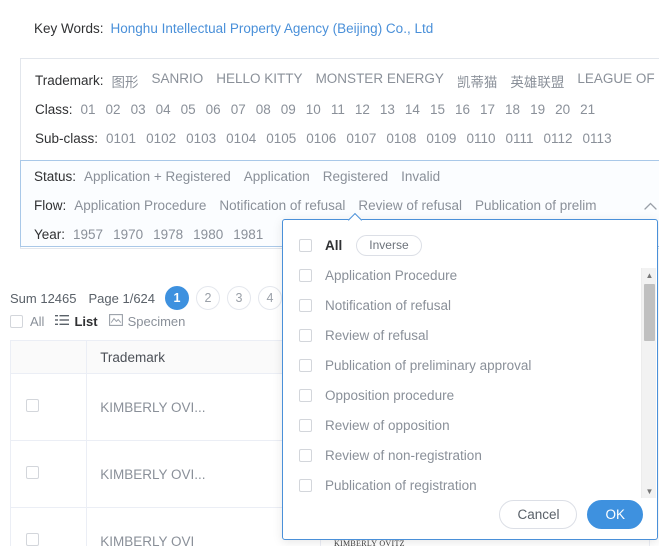  What do you see at coordinates (587, 109) in the screenshot?
I see `filter-option: 21` at bounding box center [587, 109].